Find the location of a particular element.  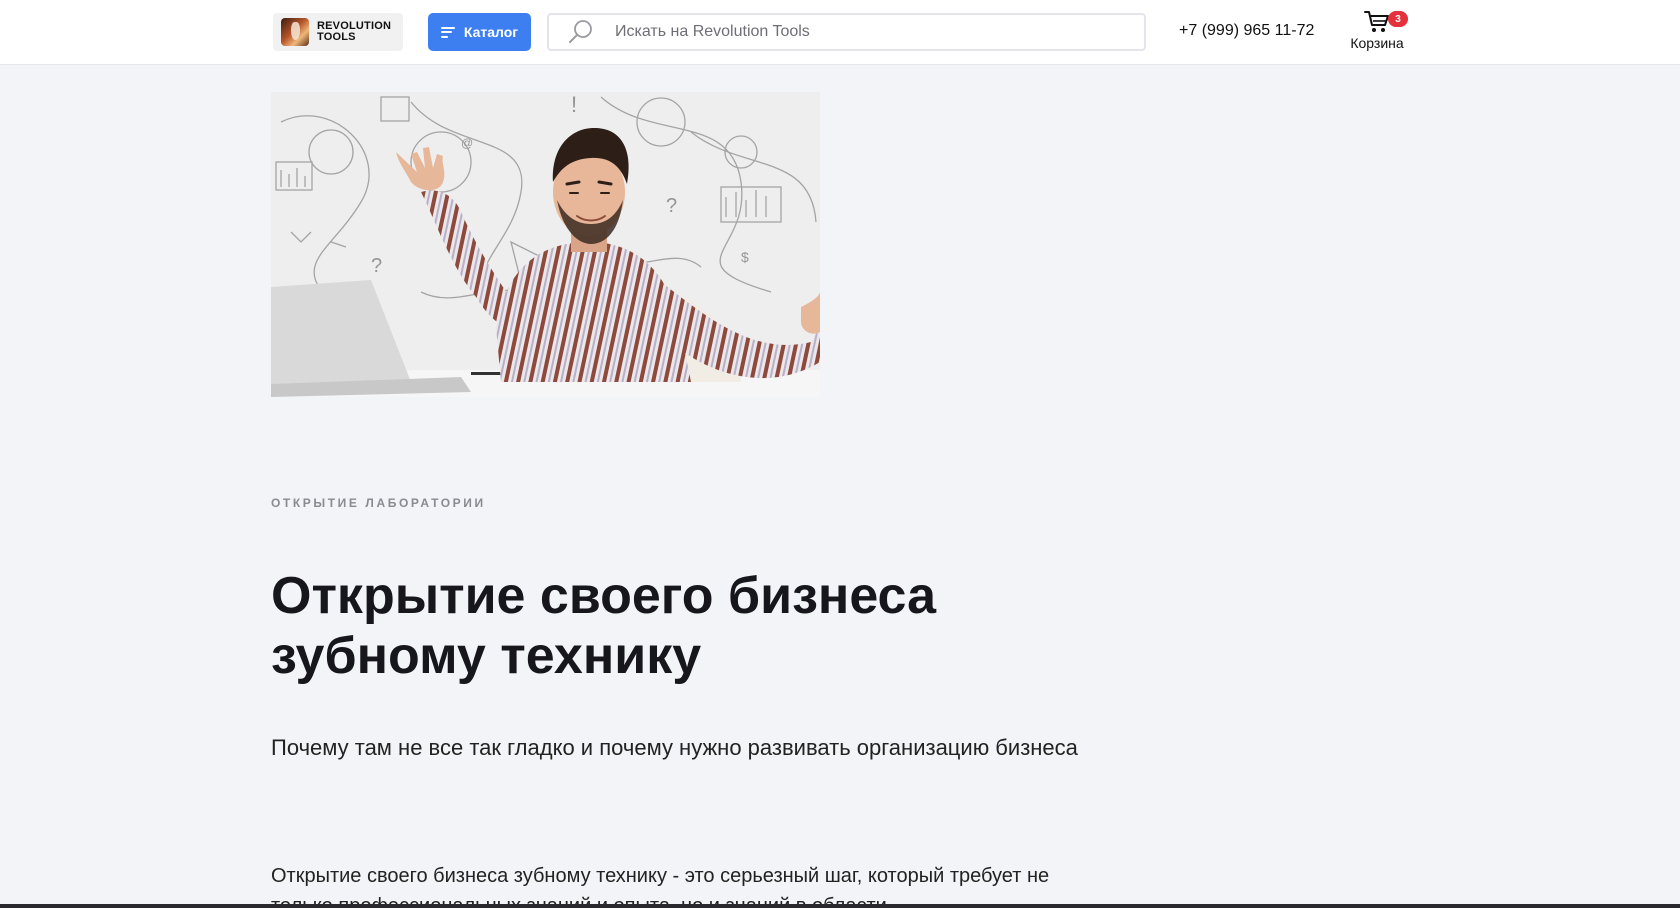

logo-icon is located at coordinates (295, 32).